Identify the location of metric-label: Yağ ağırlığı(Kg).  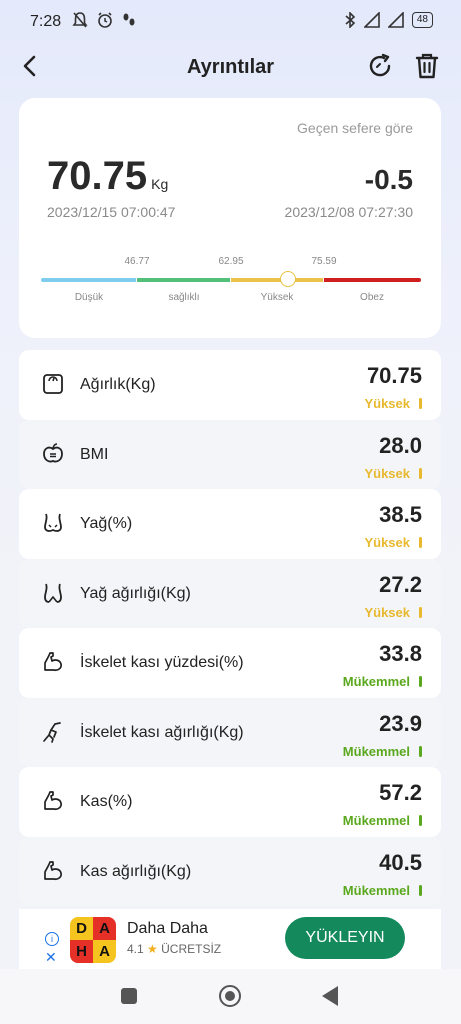
(135, 593).